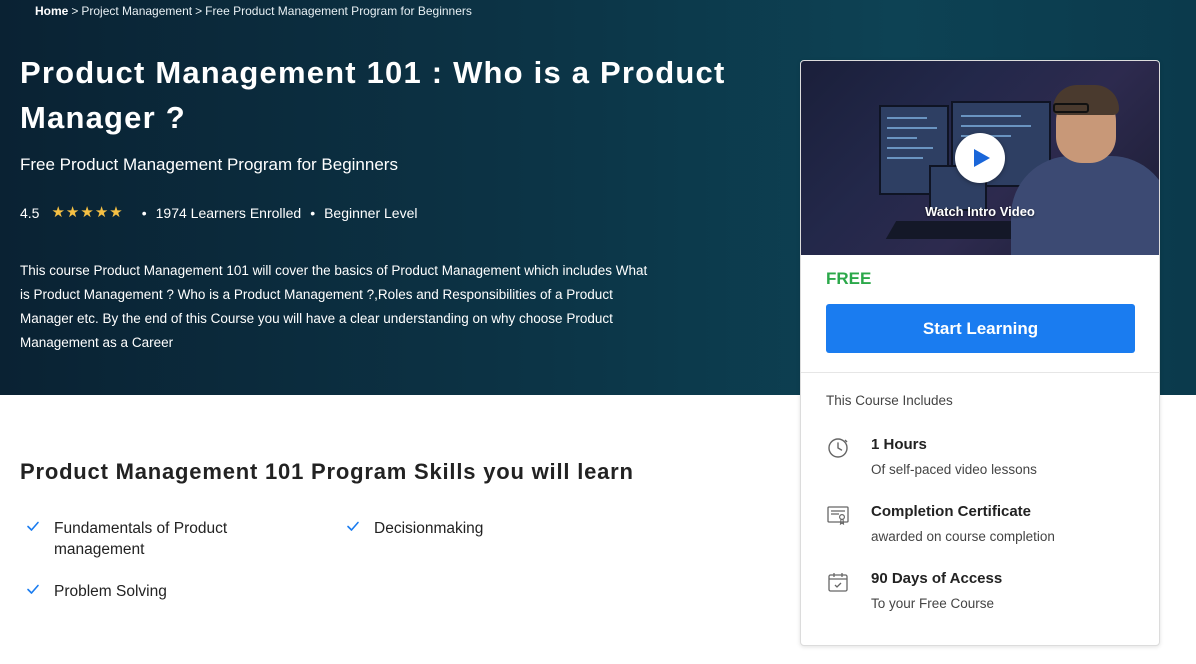 This screenshot has width=1196, height=664. Describe the element at coordinates (954, 469) in the screenshot. I see `includes-item-subtitle: Of self-paced video lessons` at that location.